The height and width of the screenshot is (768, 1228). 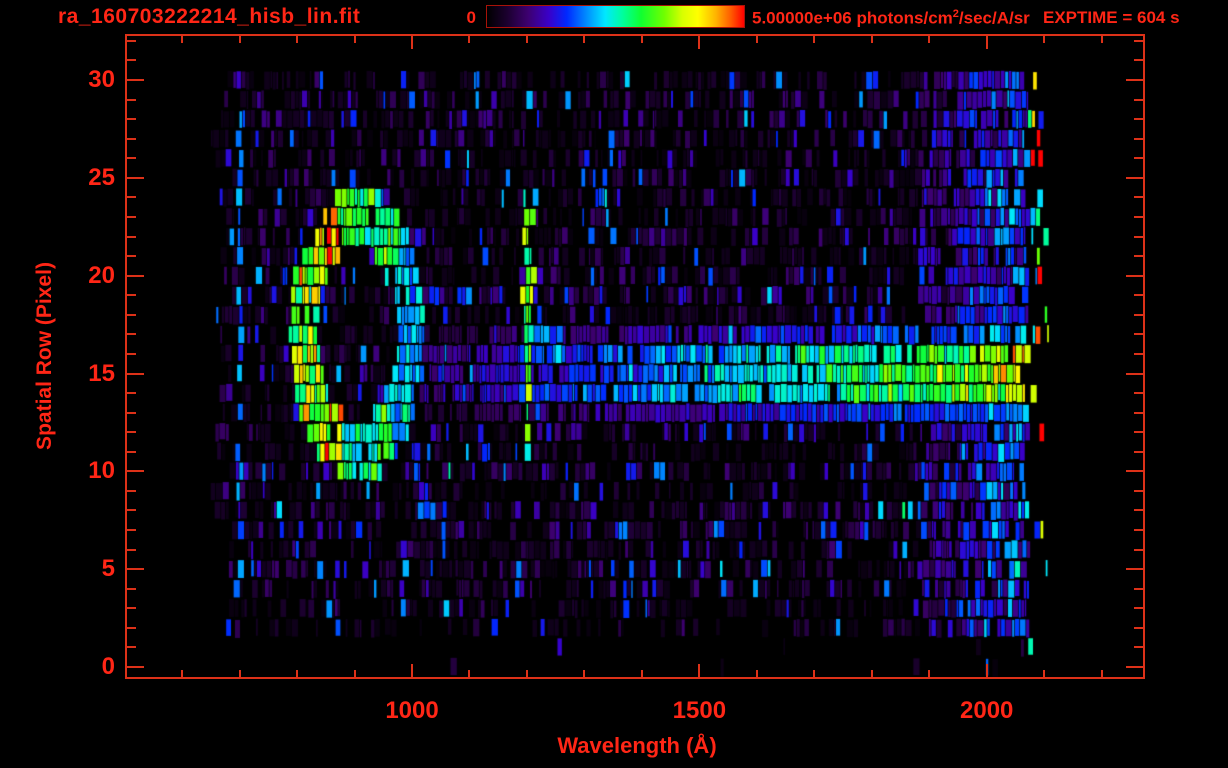 I want to click on y-axis-title: Spatial Row (Pixel), so click(x=44, y=356).